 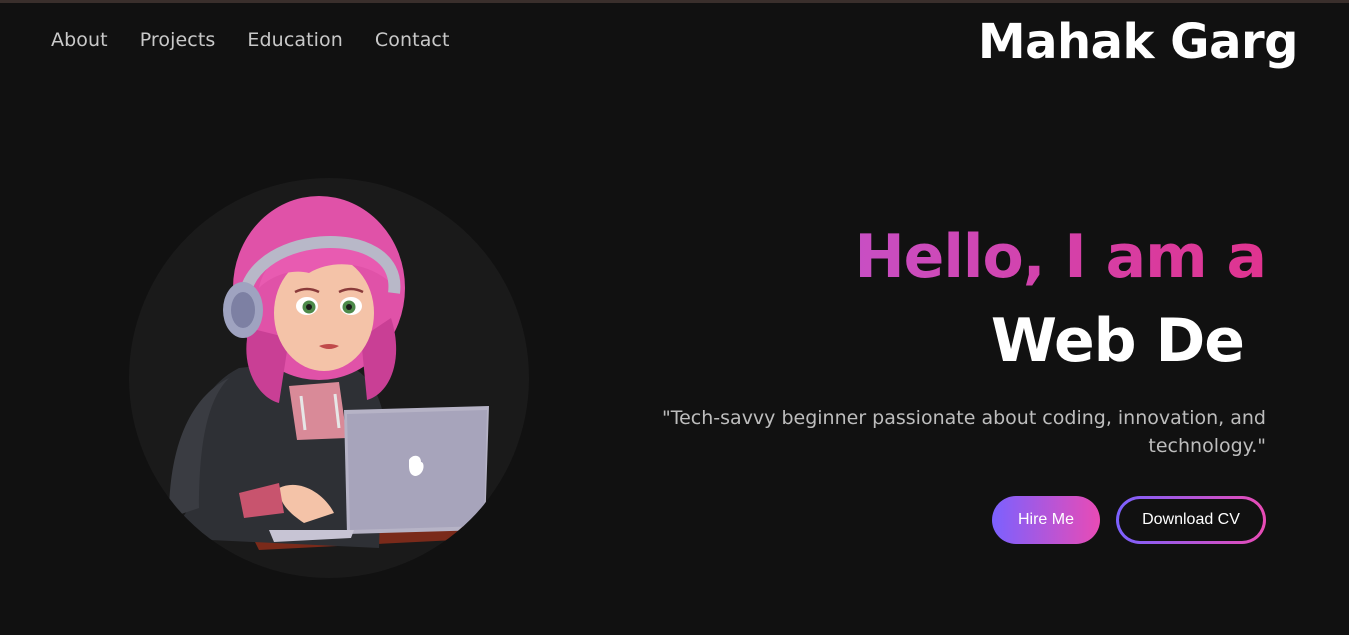 What do you see at coordinates (412, 40) in the screenshot?
I see `nav-link-contact: Contact` at bounding box center [412, 40].